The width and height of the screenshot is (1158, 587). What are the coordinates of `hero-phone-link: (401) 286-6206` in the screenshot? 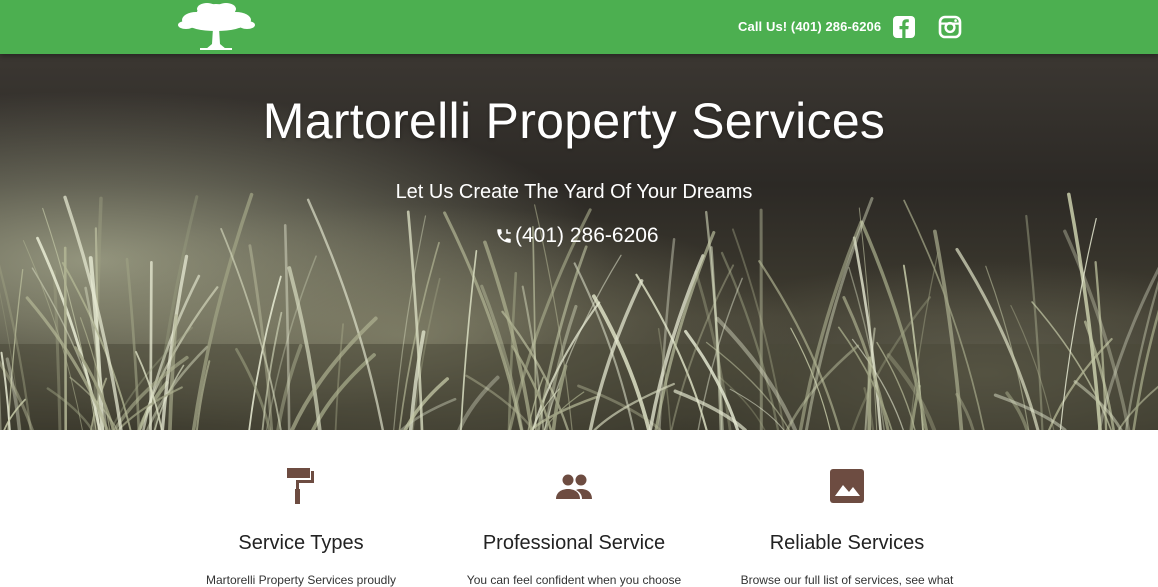 It's located at (577, 236).